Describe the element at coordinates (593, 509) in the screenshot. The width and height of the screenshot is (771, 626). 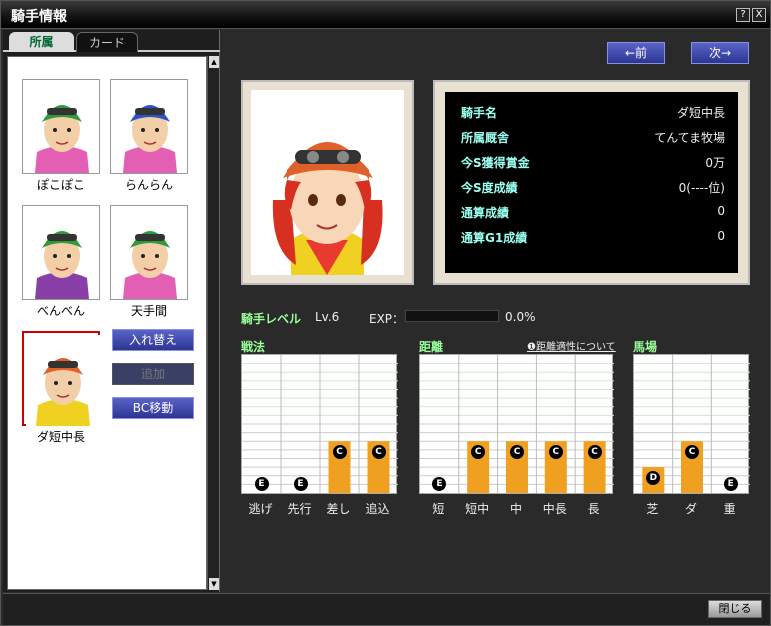
I see `chart-category-label: 長` at that location.